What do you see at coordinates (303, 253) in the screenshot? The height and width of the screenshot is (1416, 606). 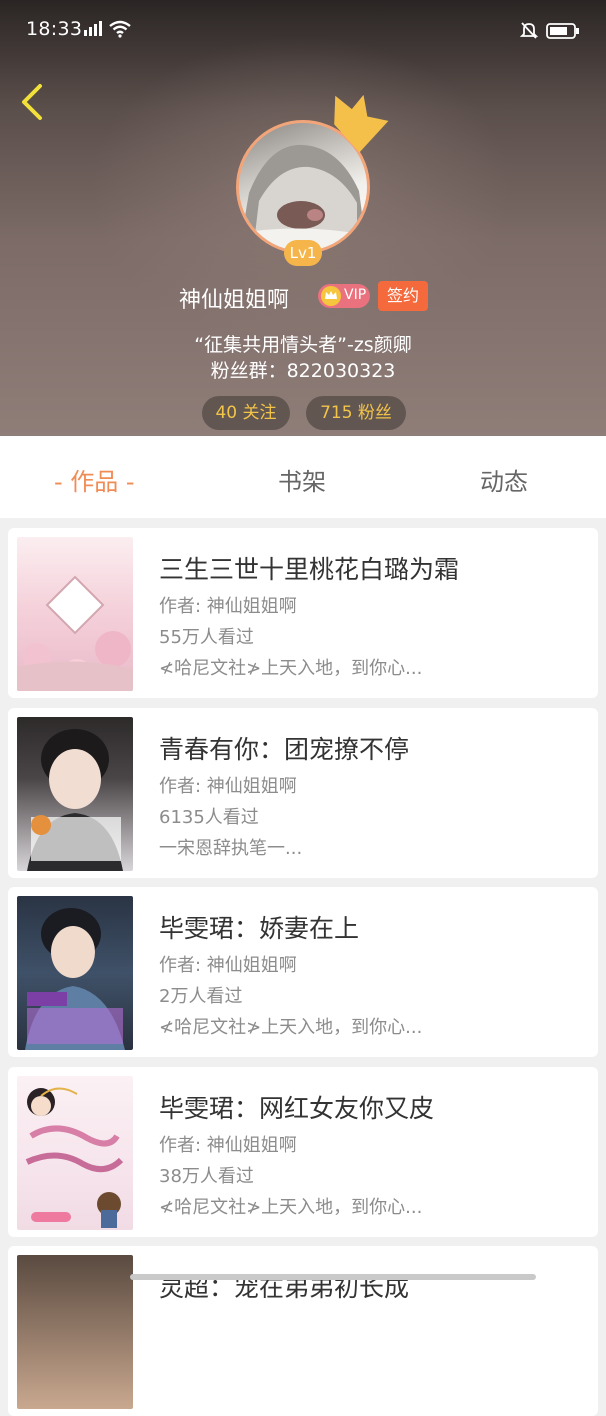 I see `level-badge: Lv1` at bounding box center [303, 253].